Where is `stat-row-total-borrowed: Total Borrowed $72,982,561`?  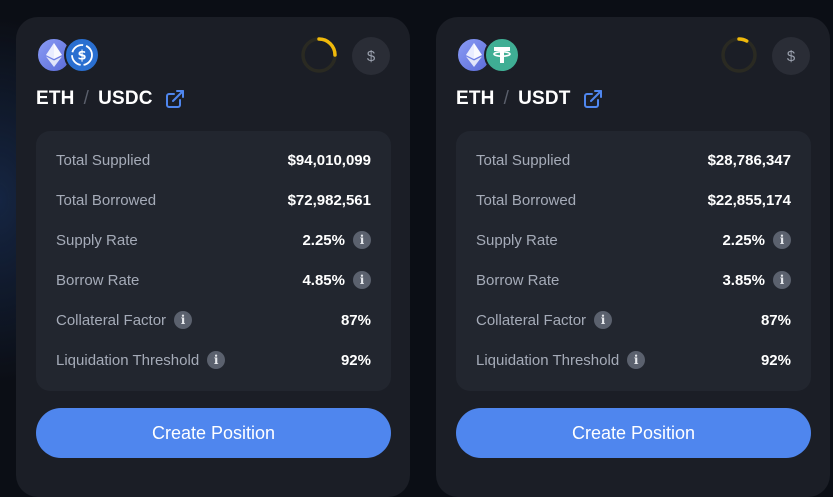 stat-row-total-borrowed: Total Borrowed $72,982,561 is located at coordinates (213, 200).